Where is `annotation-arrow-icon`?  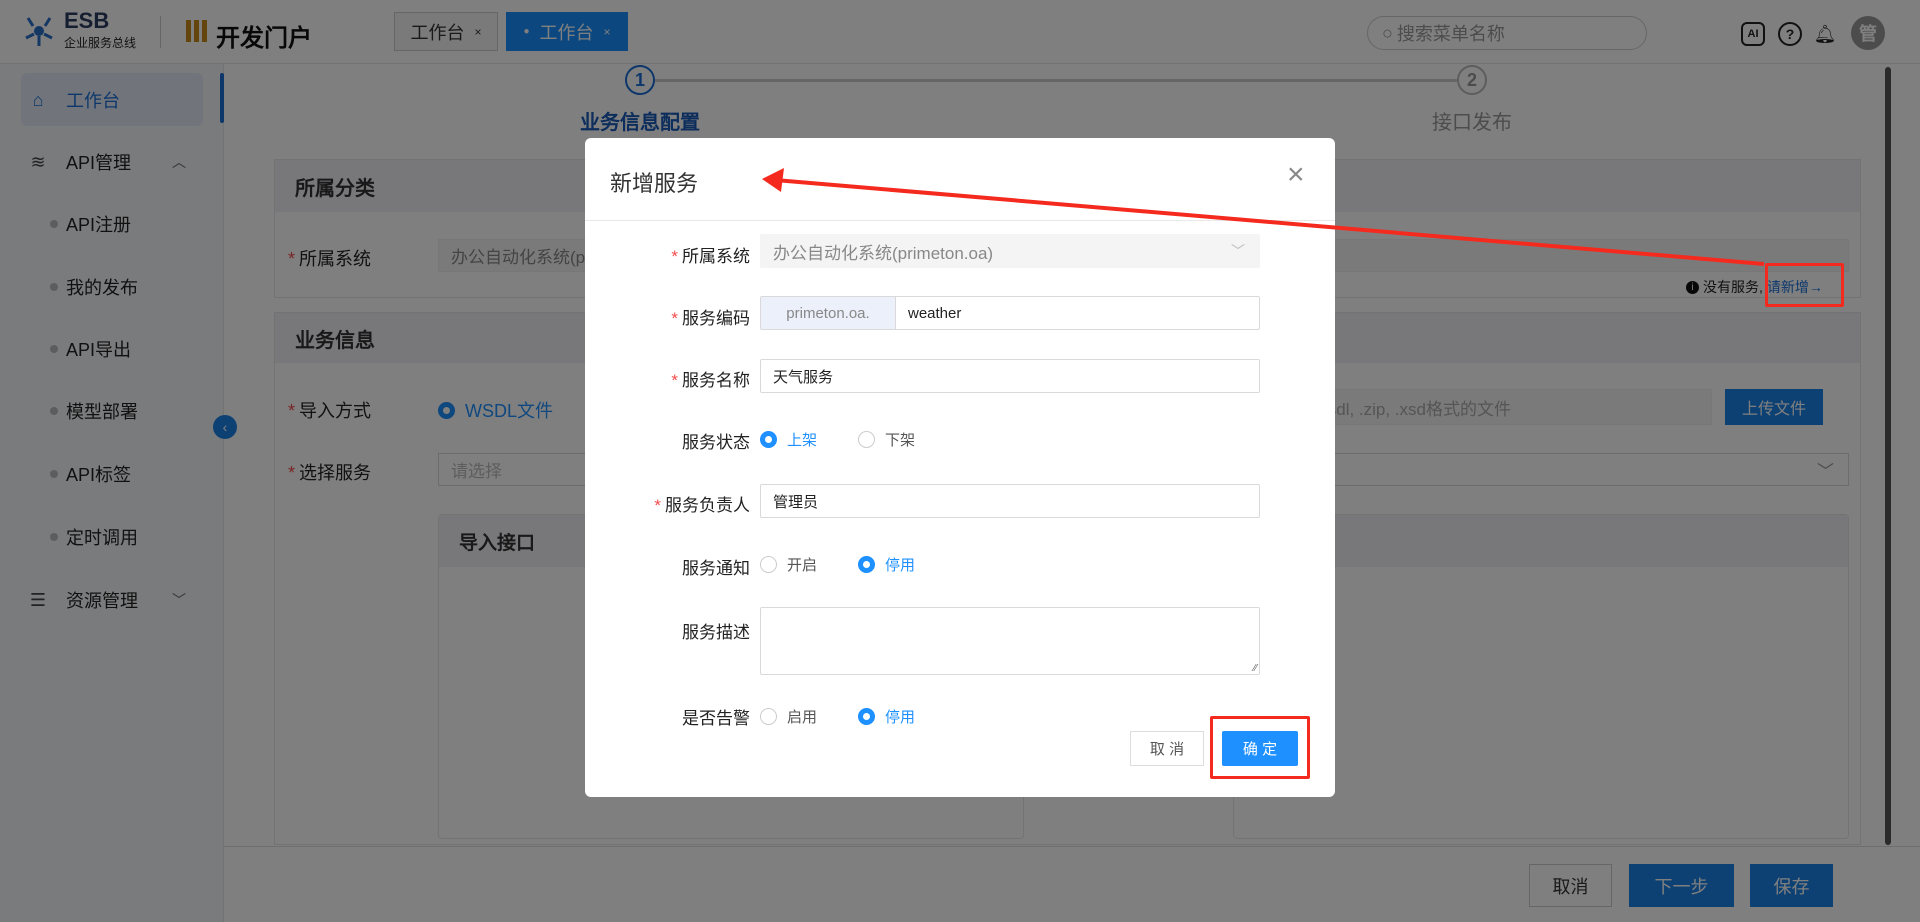 annotation-arrow-icon is located at coordinates (1263, 217).